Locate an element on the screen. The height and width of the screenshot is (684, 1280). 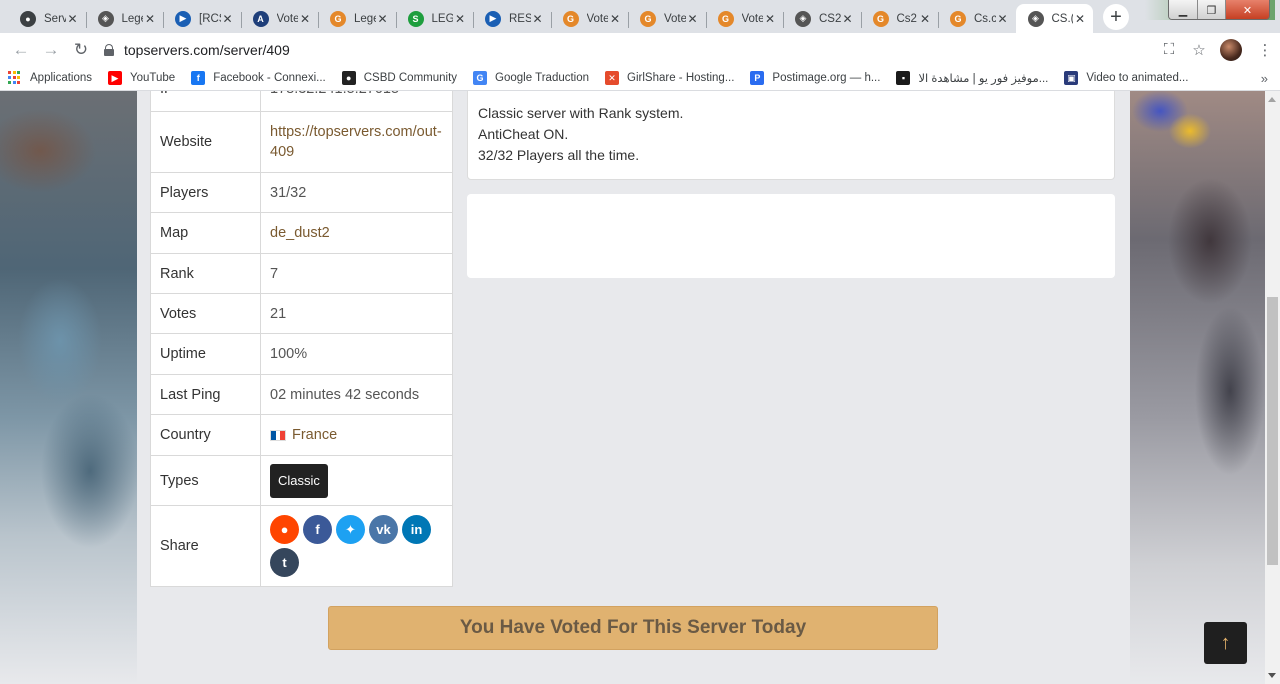
share-reddit-button: ● is located at coordinates (284, 529).